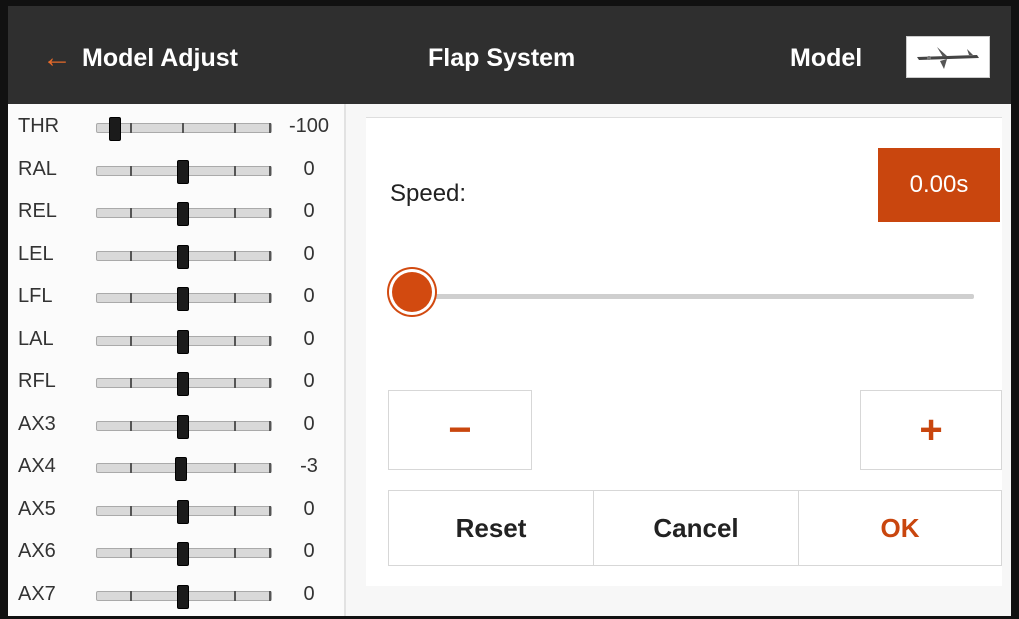  What do you see at coordinates (176, 210) in the screenshot?
I see `channel-row: REL 0` at bounding box center [176, 210].